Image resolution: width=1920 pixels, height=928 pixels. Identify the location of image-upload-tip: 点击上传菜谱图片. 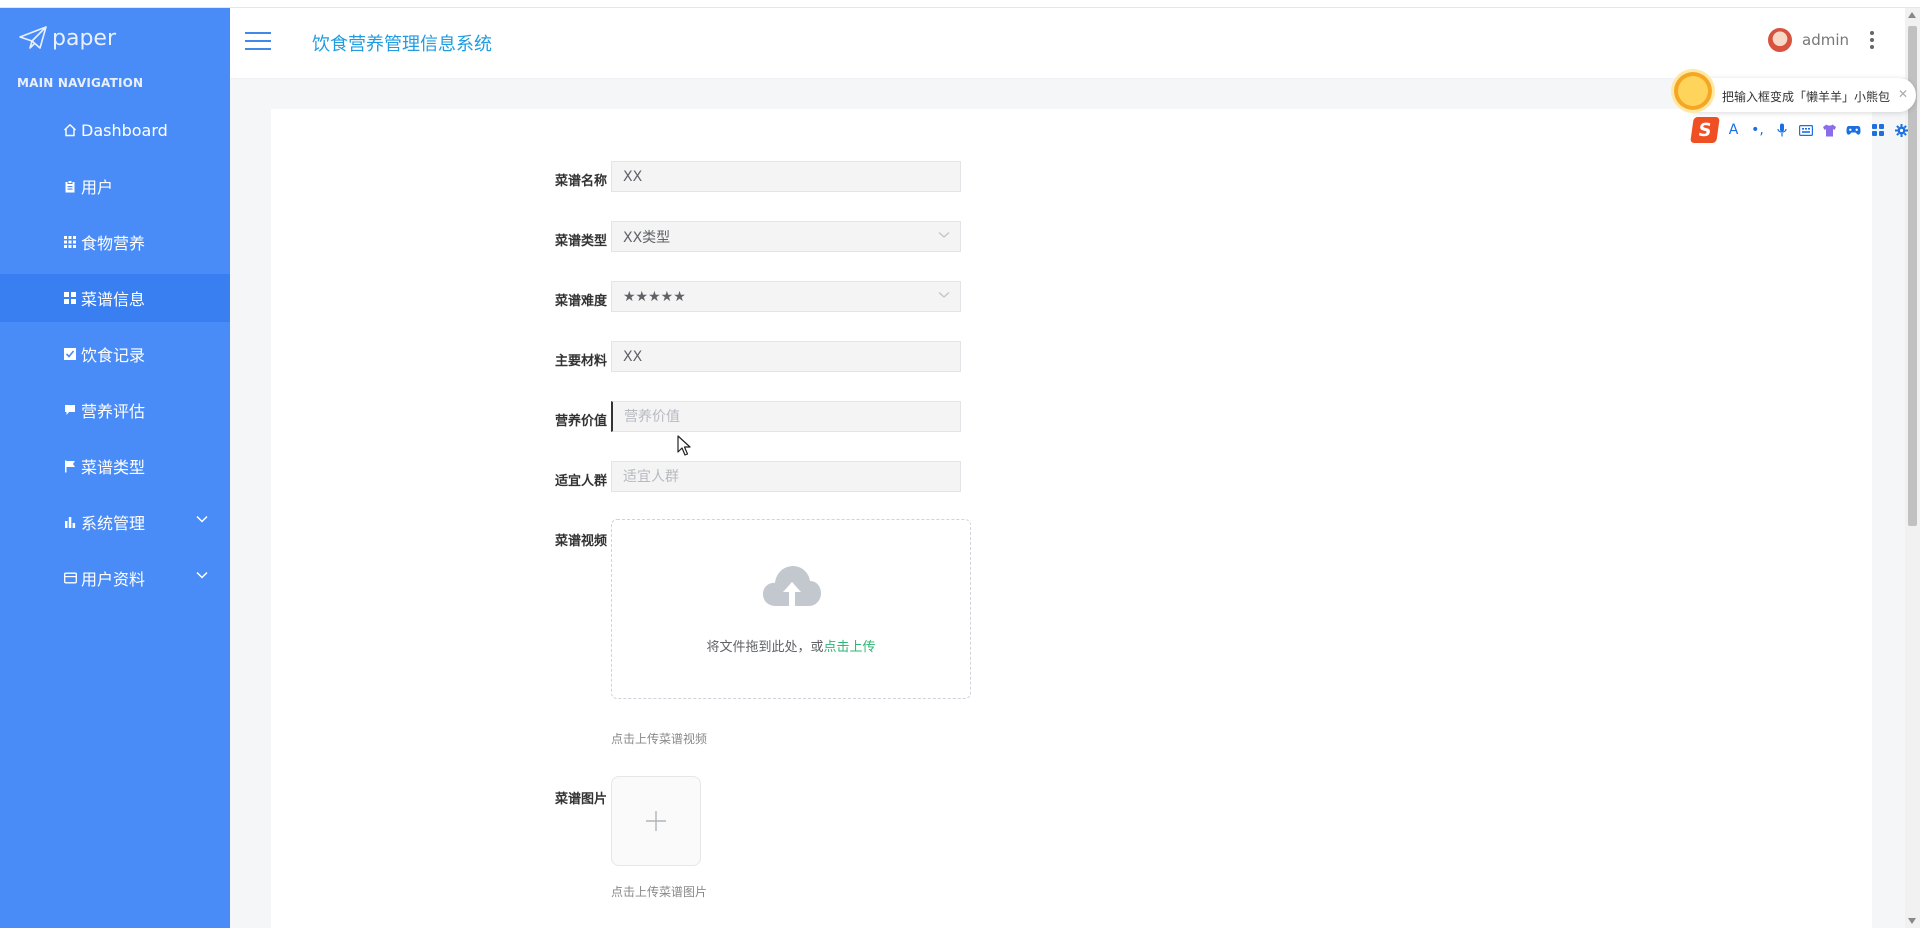
(659, 892).